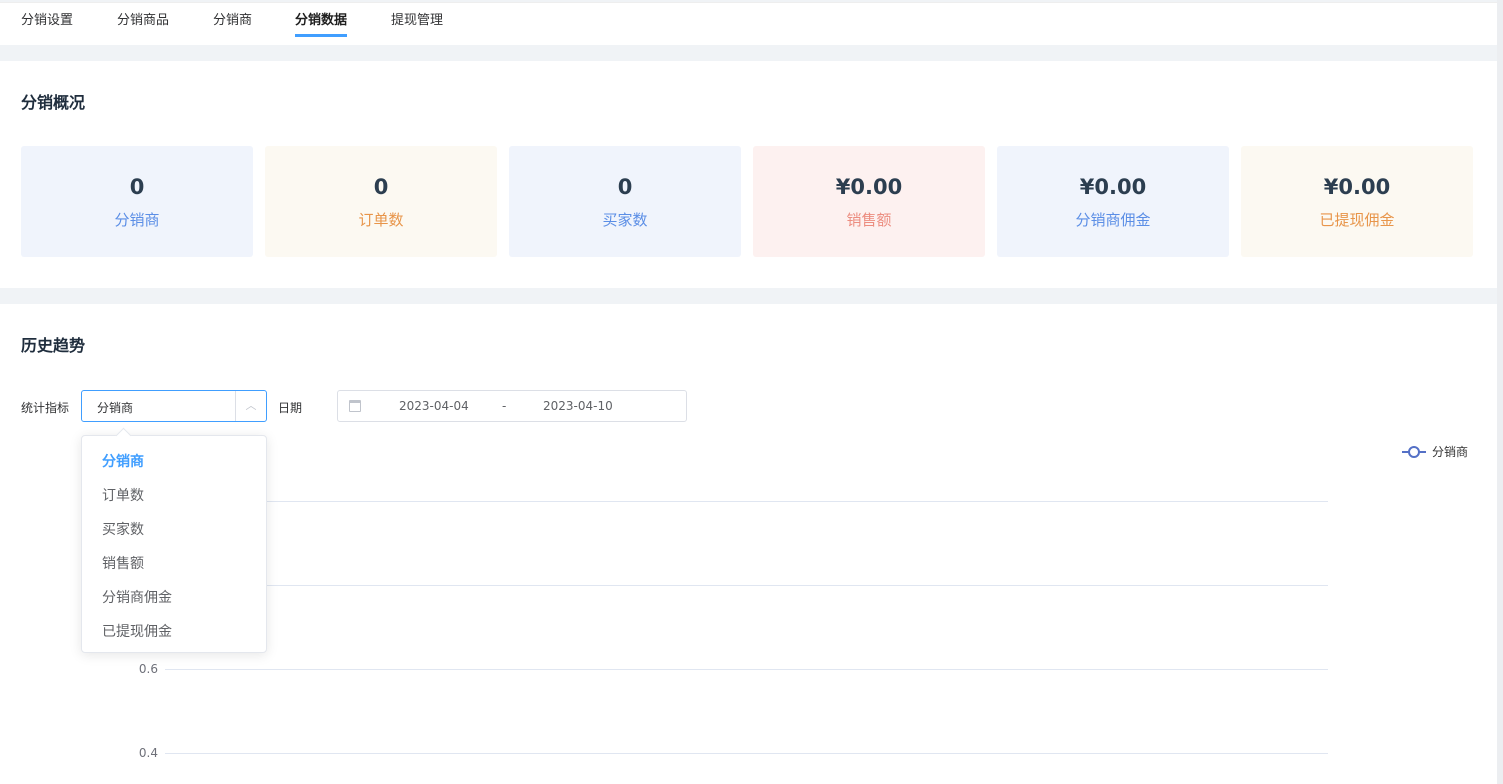 The height and width of the screenshot is (784, 1503). I want to click on dropdown-option: 分销商佣金, so click(137, 597).